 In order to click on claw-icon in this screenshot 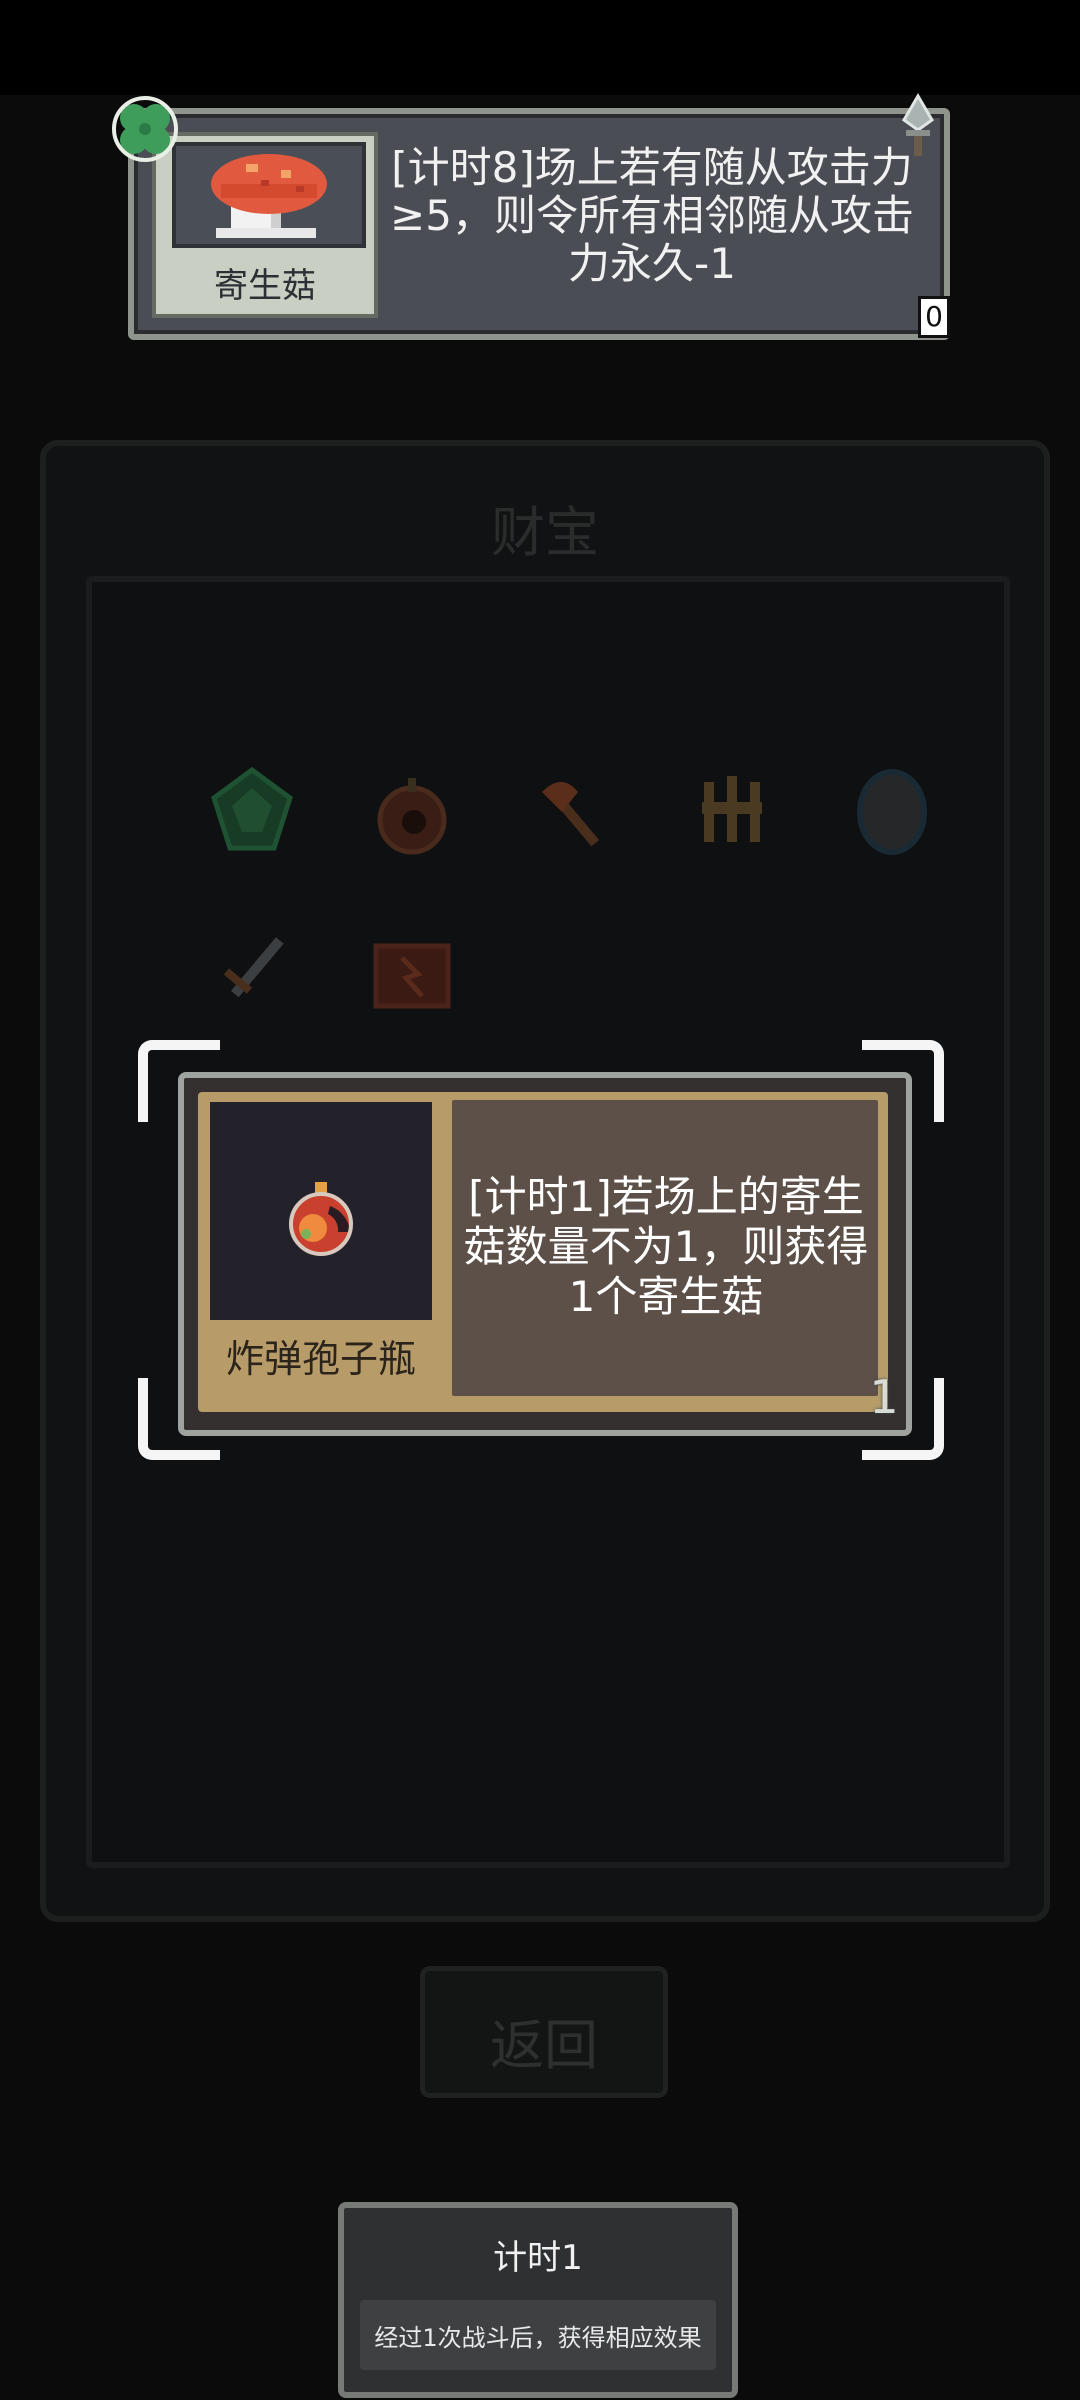, I will do `click(732, 812)`.